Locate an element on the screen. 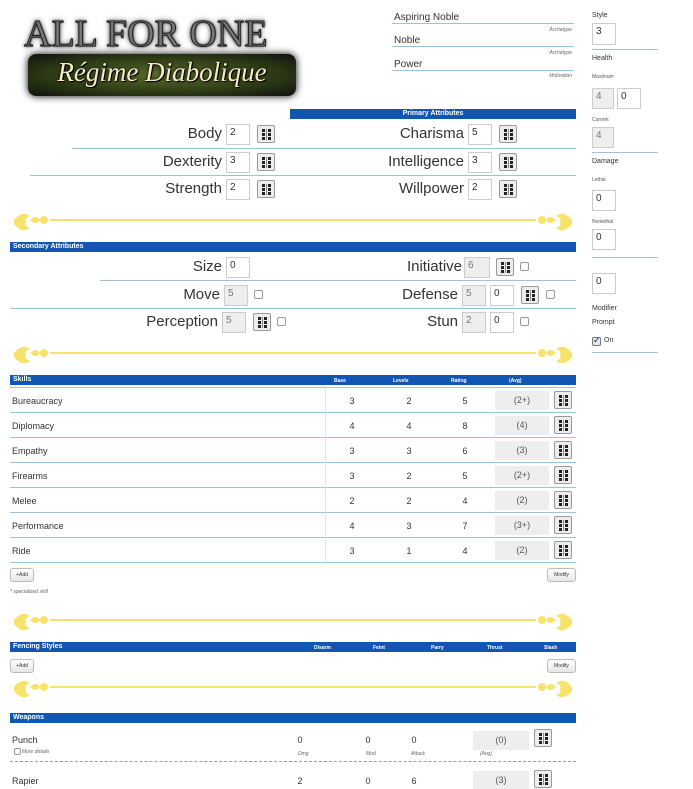  skill-name: Bureaucracy is located at coordinates (37, 401).